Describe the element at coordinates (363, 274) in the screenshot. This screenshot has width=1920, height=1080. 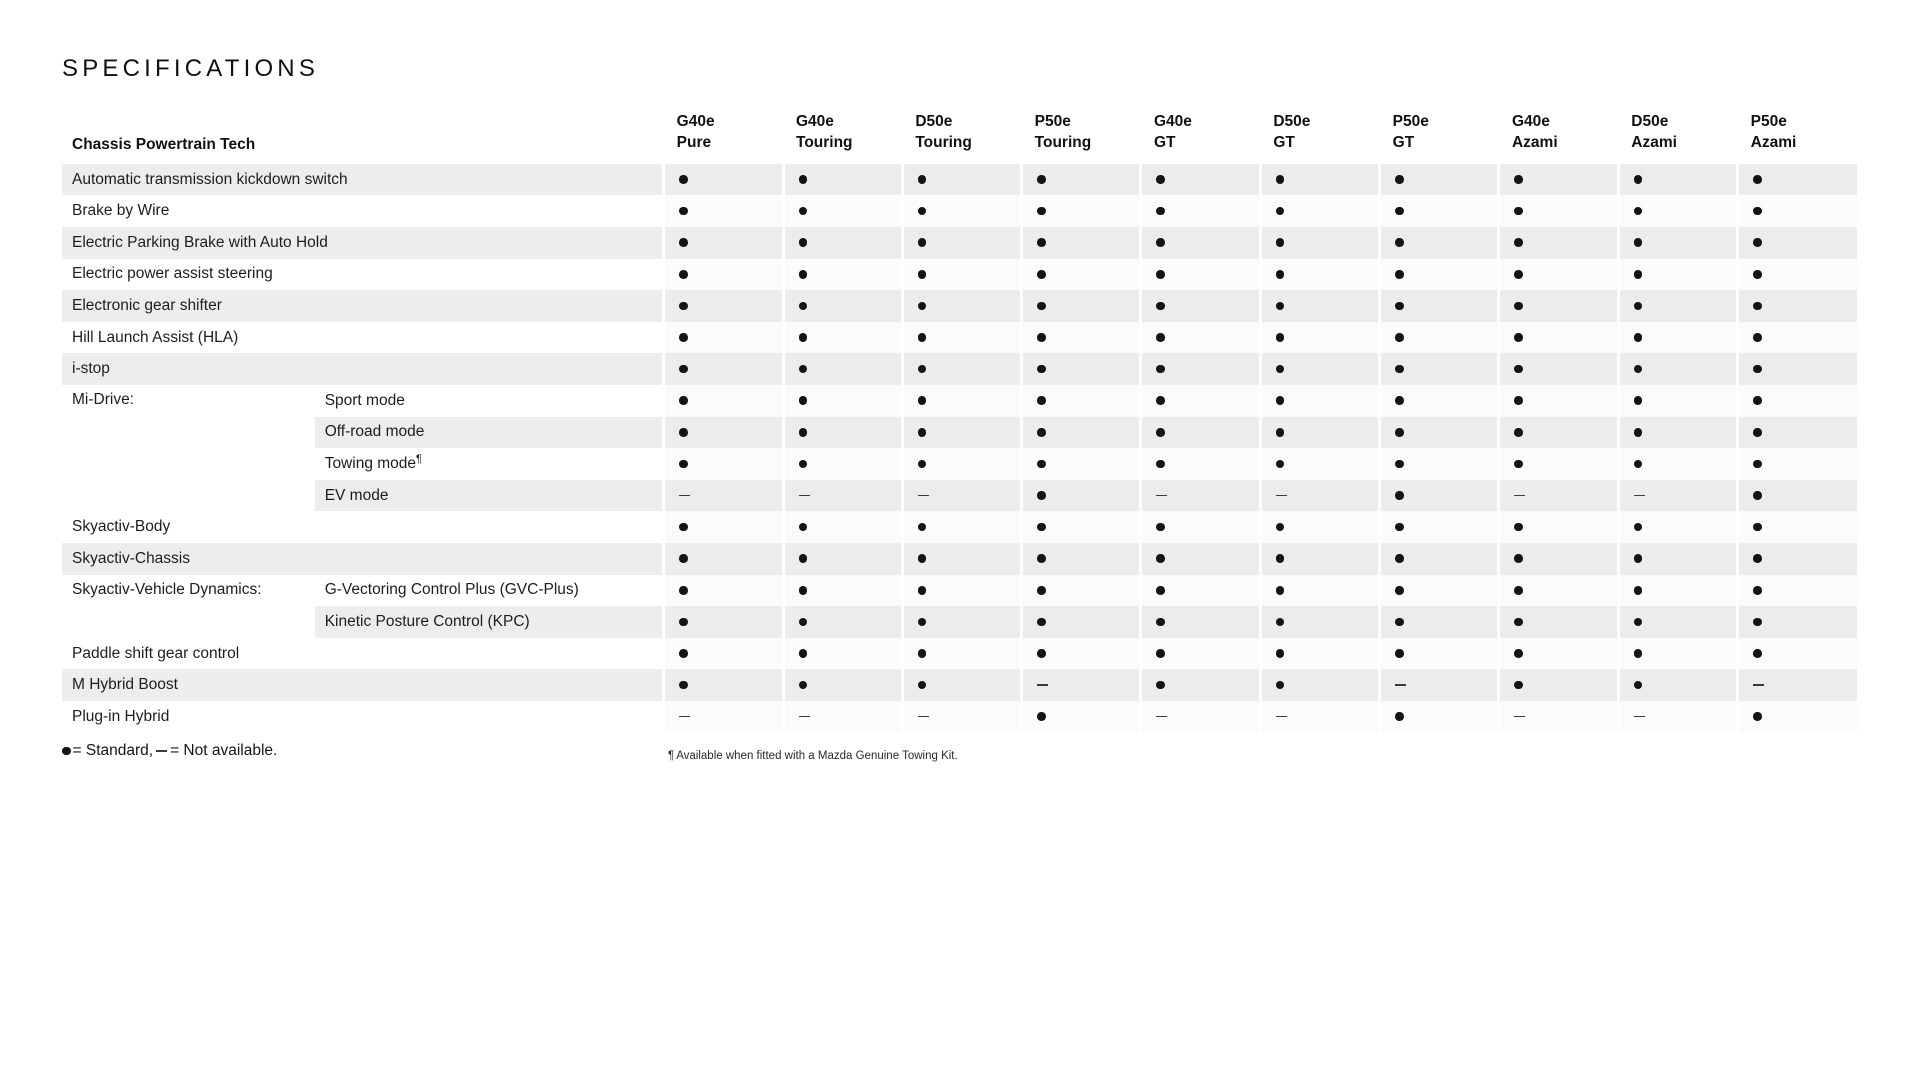
I see `row-label: Electric power assist steering` at that location.